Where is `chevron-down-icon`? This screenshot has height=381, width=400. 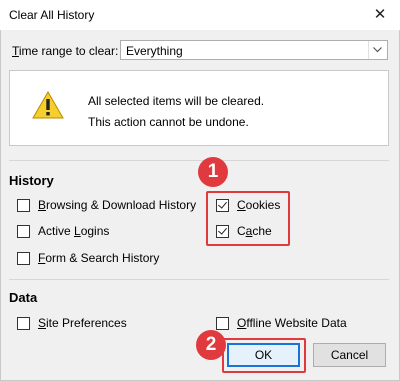 chevron-down-icon is located at coordinates (377, 50).